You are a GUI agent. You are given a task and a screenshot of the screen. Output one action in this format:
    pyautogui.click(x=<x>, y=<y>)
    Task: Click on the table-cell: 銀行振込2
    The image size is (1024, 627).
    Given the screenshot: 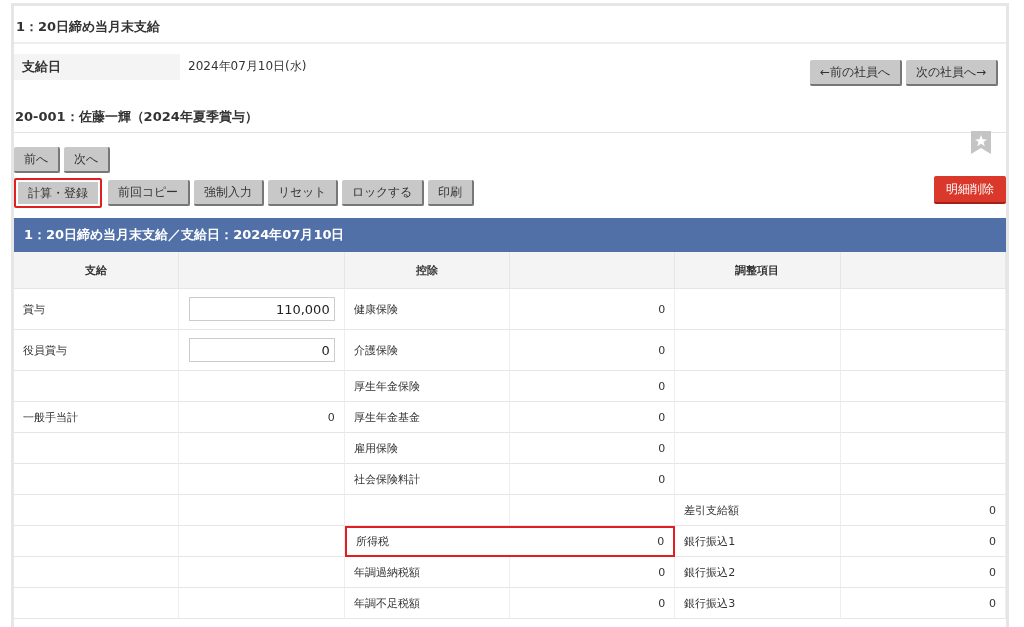 What is the action you would take?
    pyautogui.click(x=758, y=572)
    